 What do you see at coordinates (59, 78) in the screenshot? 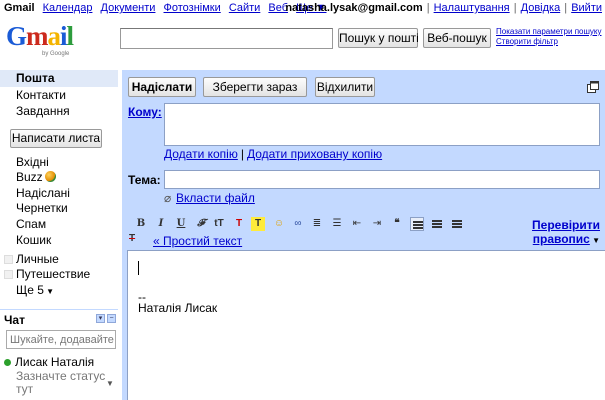
I see `nav-mail: Пошта` at bounding box center [59, 78].